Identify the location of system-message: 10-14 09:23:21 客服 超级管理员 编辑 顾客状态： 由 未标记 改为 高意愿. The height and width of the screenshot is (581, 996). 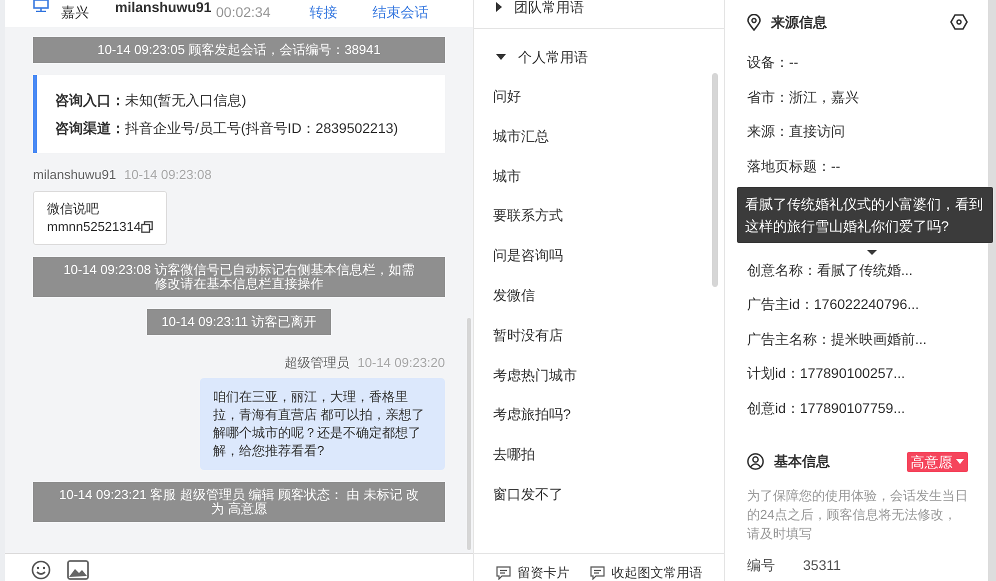
(239, 502).